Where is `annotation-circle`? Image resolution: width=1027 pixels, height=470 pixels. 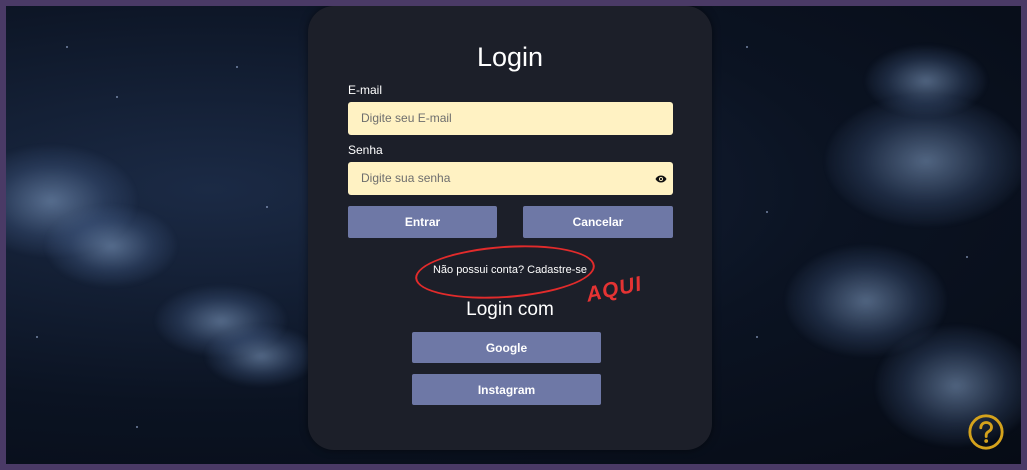
annotation-circle is located at coordinates (505, 272).